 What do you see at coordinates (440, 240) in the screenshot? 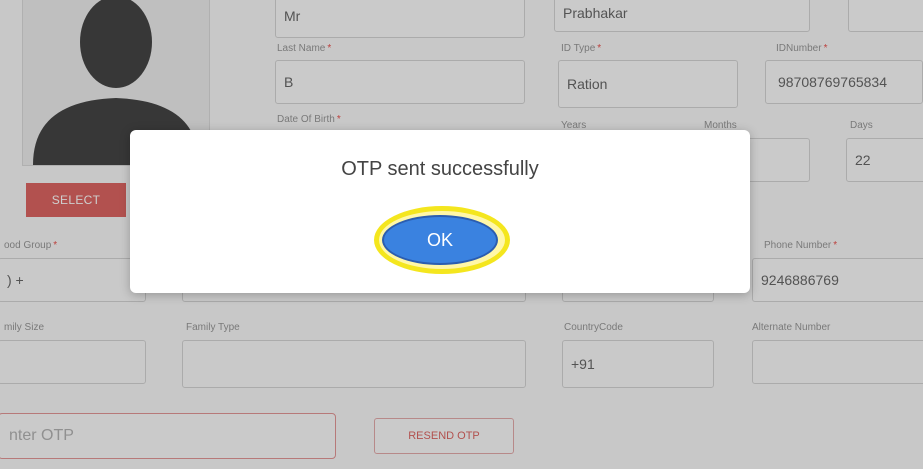
I see `ok-button: OK` at bounding box center [440, 240].